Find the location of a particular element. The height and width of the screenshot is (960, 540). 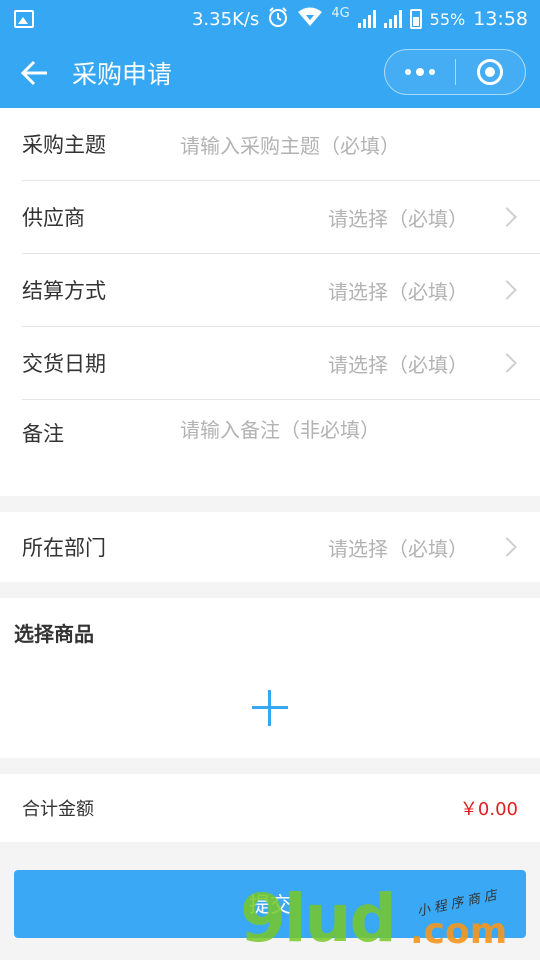

mini-program-capsule is located at coordinates (455, 72).